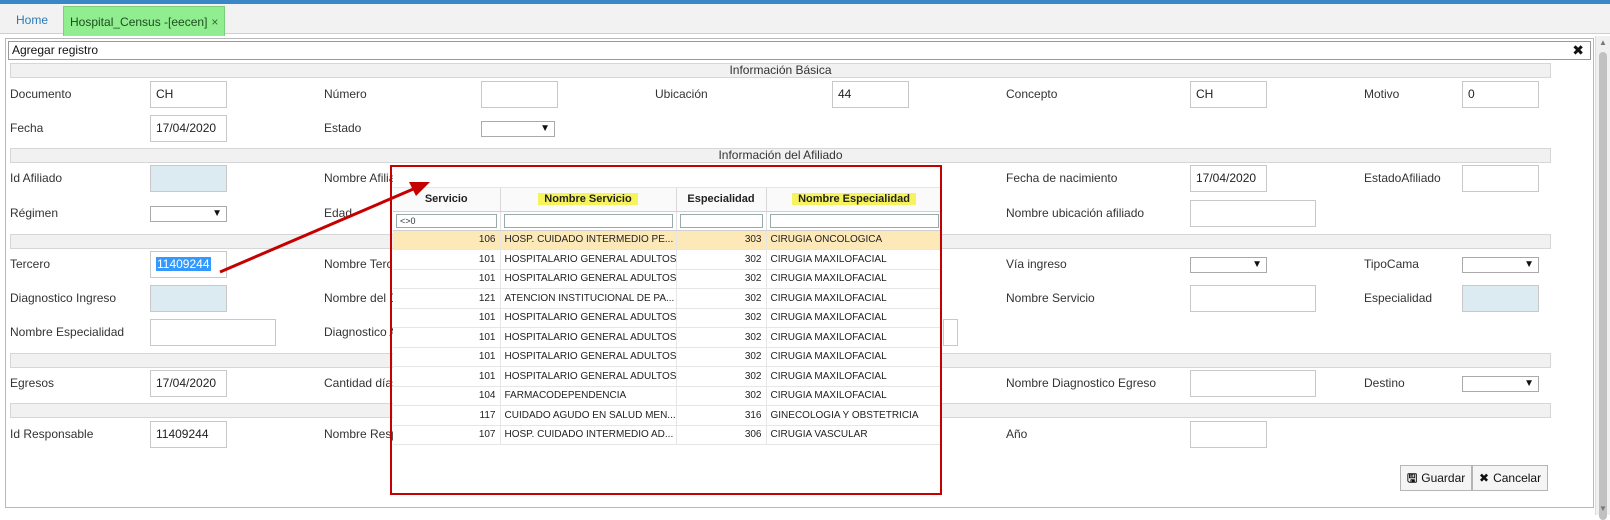  I want to click on nombre-servicio-field, so click(1253, 298).